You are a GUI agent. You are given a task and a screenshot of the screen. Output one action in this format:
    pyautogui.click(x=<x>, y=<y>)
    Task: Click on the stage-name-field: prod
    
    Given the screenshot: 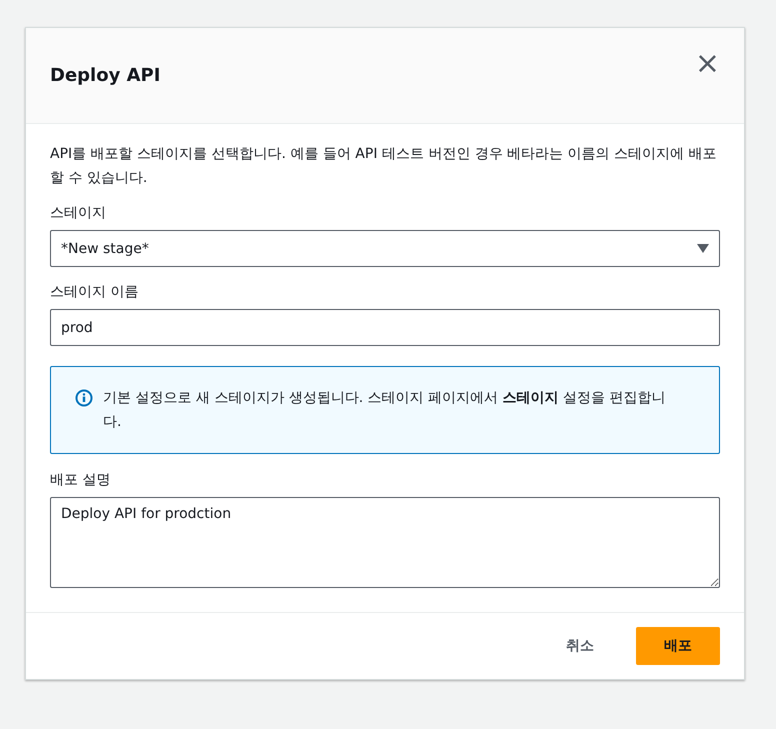 What is the action you would take?
    pyautogui.click(x=385, y=327)
    